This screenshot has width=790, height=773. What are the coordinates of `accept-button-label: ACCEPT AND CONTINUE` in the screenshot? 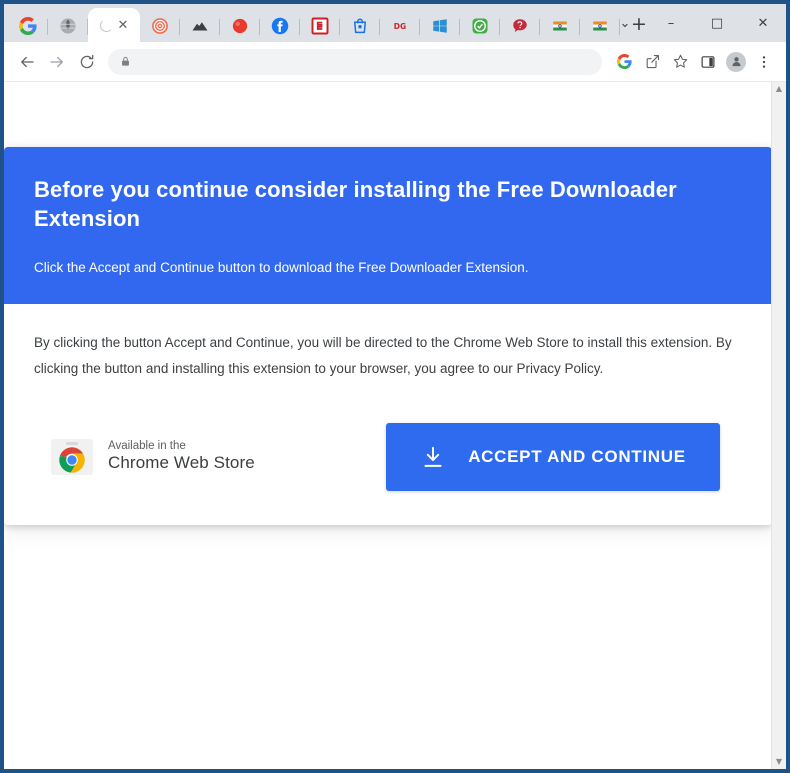 It's located at (577, 456).